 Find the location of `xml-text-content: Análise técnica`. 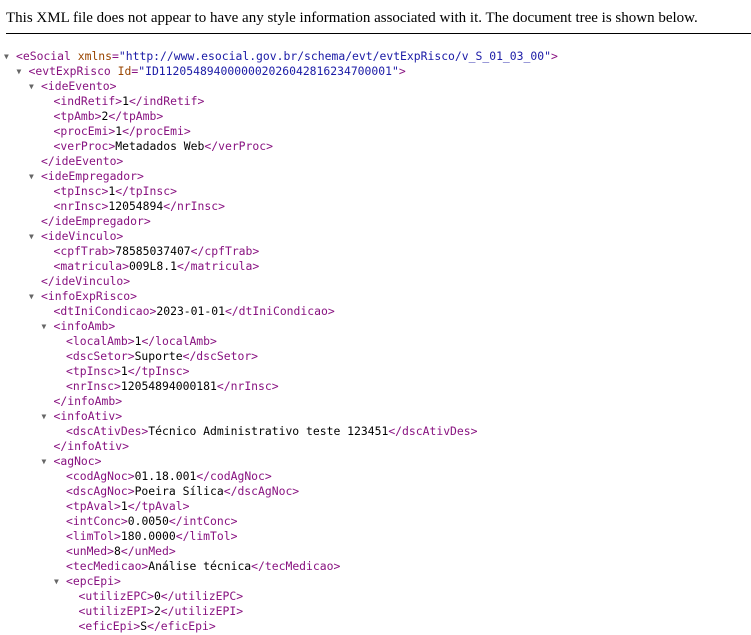

xml-text-content: Análise técnica is located at coordinates (200, 566).